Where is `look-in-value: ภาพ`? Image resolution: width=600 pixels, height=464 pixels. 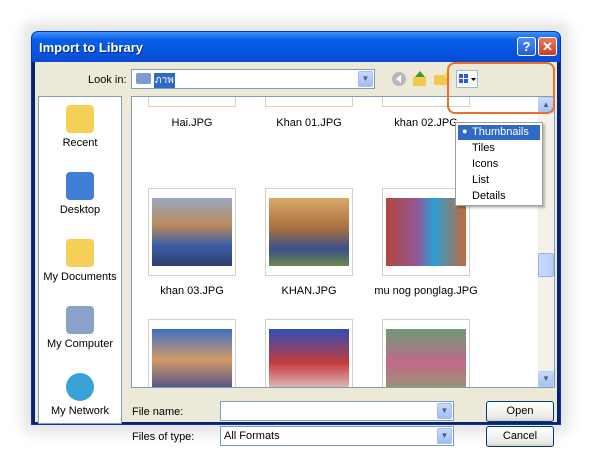 look-in-value: ภาพ is located at coordinates (164, 80).